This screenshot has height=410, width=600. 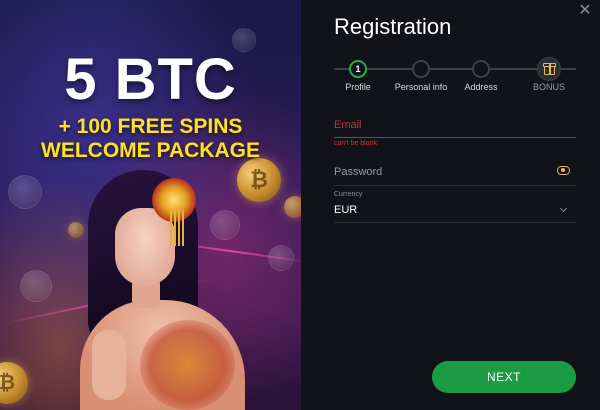 What do you see at coordinates (585, 11) in the screenshot?
I see `close-icon: ✕` at bounding box center [585, 11].